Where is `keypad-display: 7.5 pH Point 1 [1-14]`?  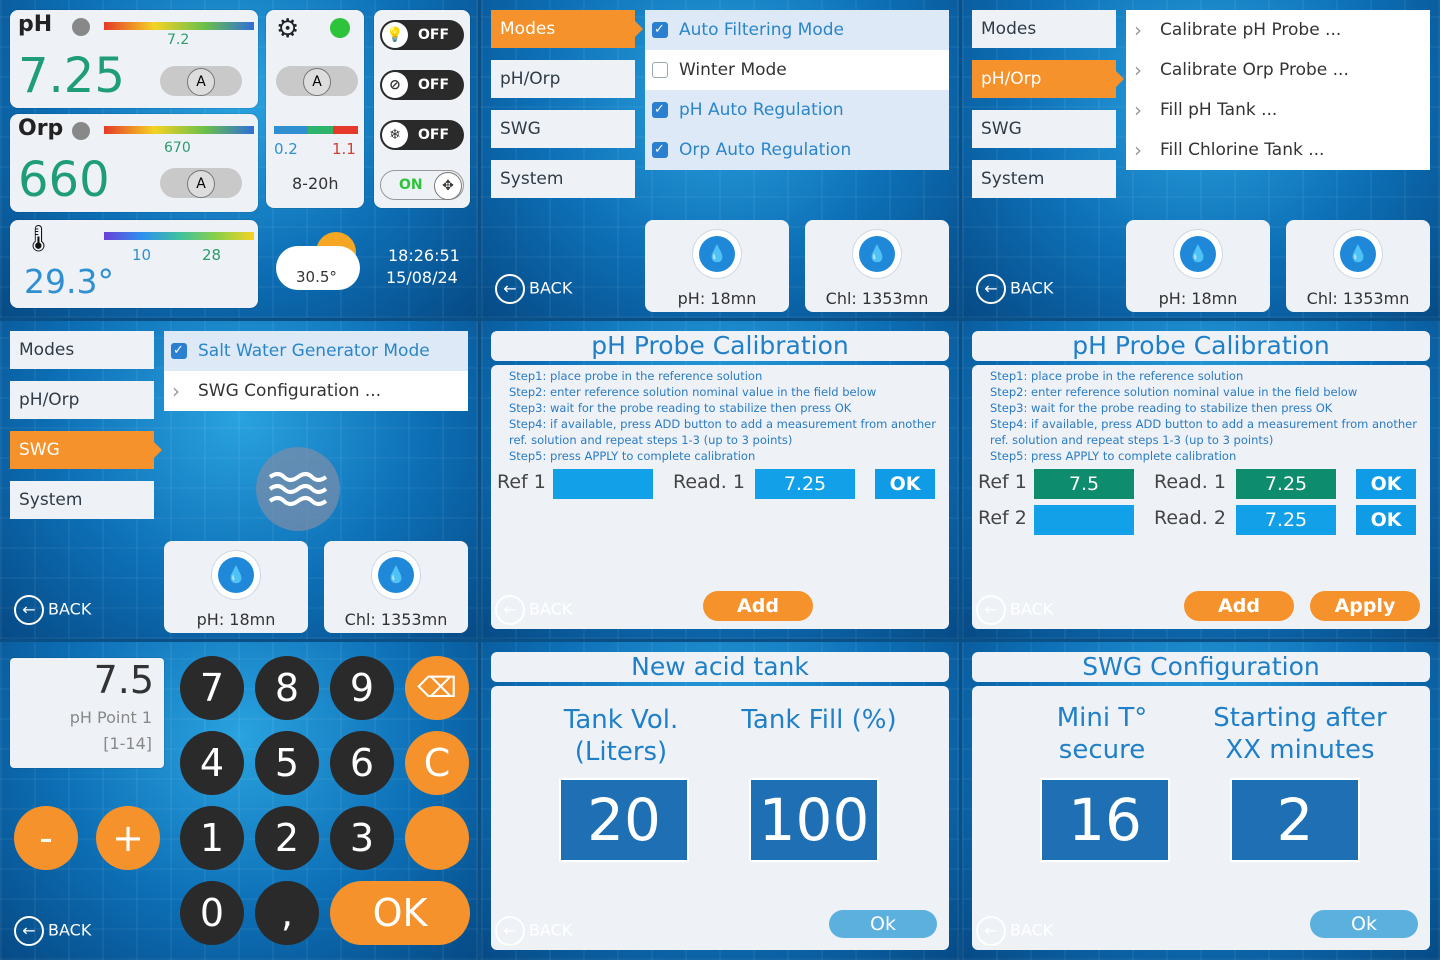 keypad-display: 7.5 pH Point 1 [1-14] is located at coordinates (87, 713).